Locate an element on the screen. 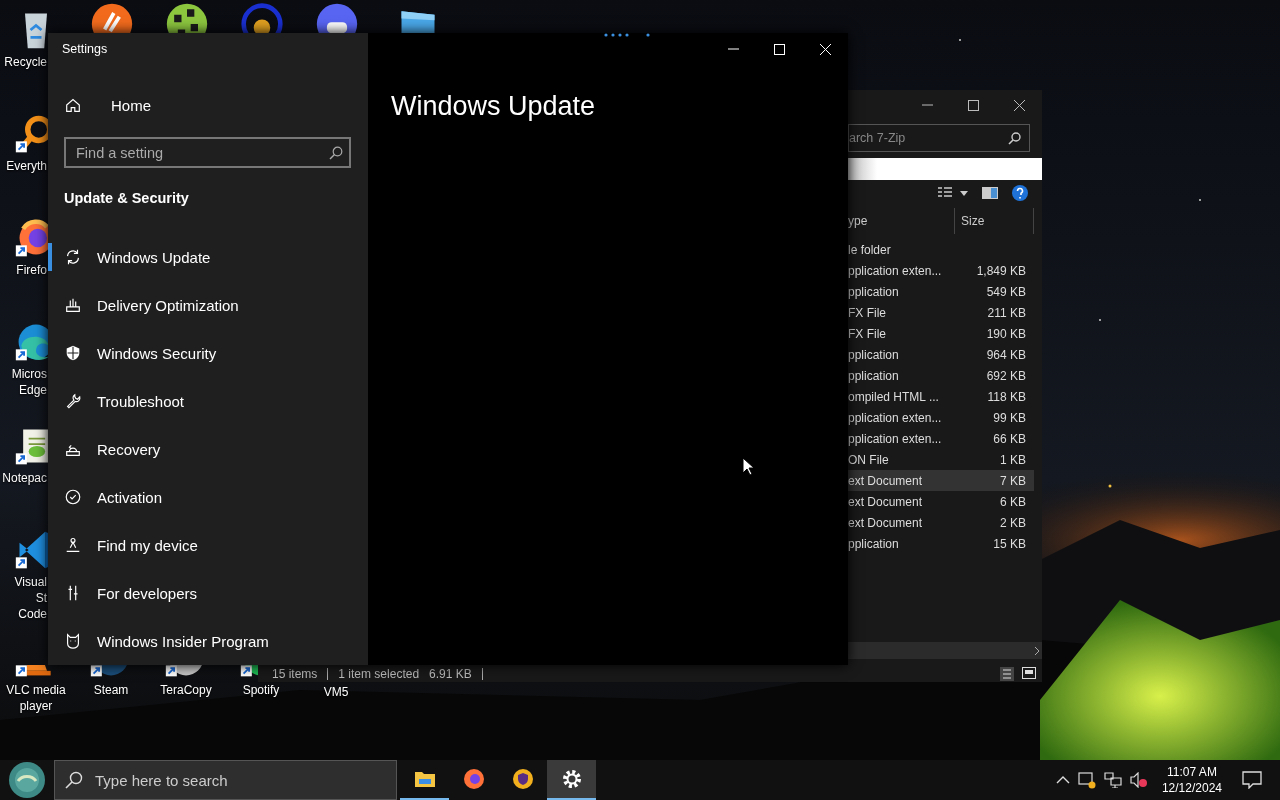 The height and width of the screenshot is (800, 1280). nav-item: Delivery Optimization is located at coordinates (208, 305).